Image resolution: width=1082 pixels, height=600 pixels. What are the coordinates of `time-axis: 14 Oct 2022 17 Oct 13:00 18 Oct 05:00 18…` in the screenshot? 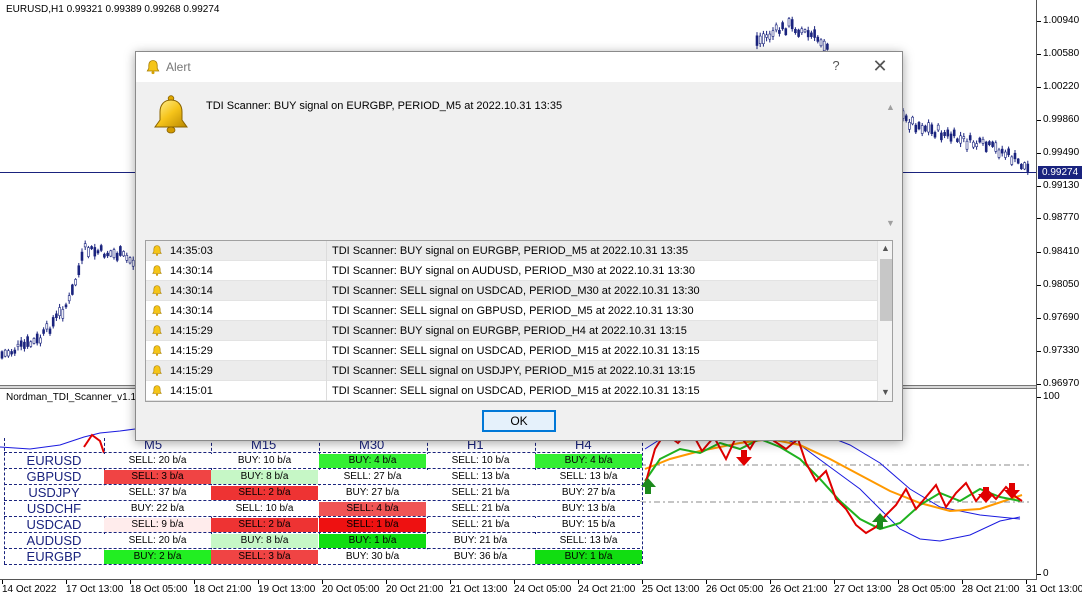 It's located at (541, 589).